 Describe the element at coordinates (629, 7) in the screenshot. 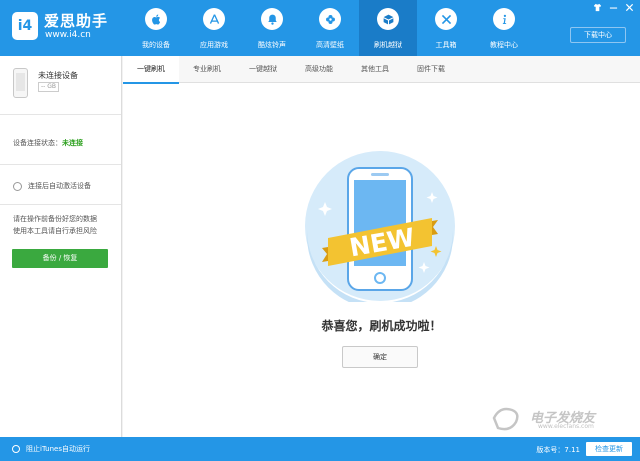

I see `close-icon` at that location.